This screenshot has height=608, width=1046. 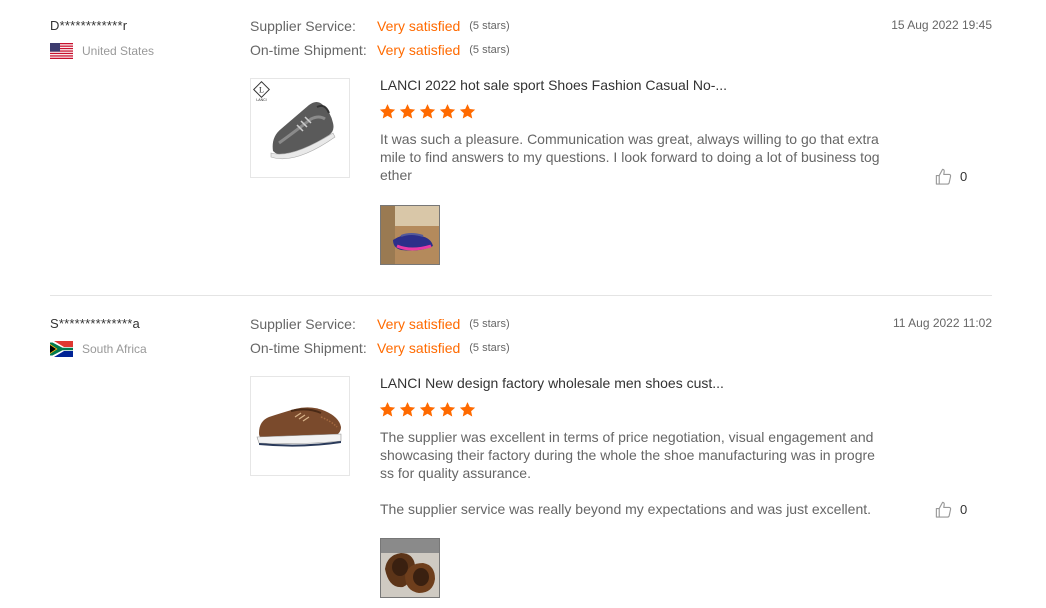 I want to click on review-divider, so click(x=521, y=295).